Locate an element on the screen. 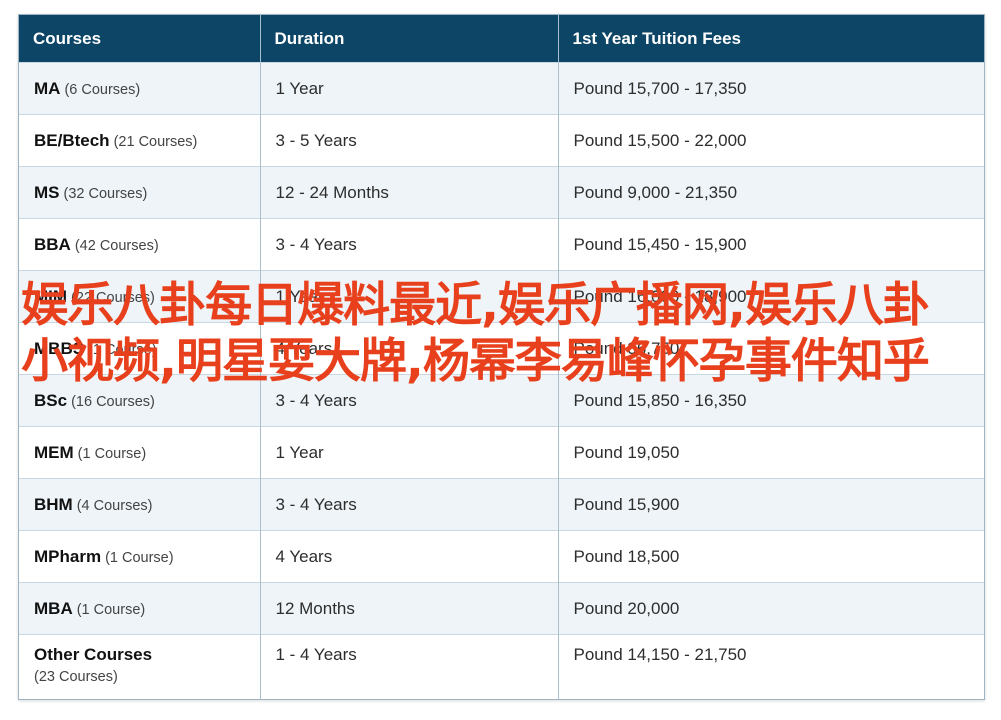 This screenshot has height=720, width=1001. course-name: MEM is located at coordinates (54, 452).